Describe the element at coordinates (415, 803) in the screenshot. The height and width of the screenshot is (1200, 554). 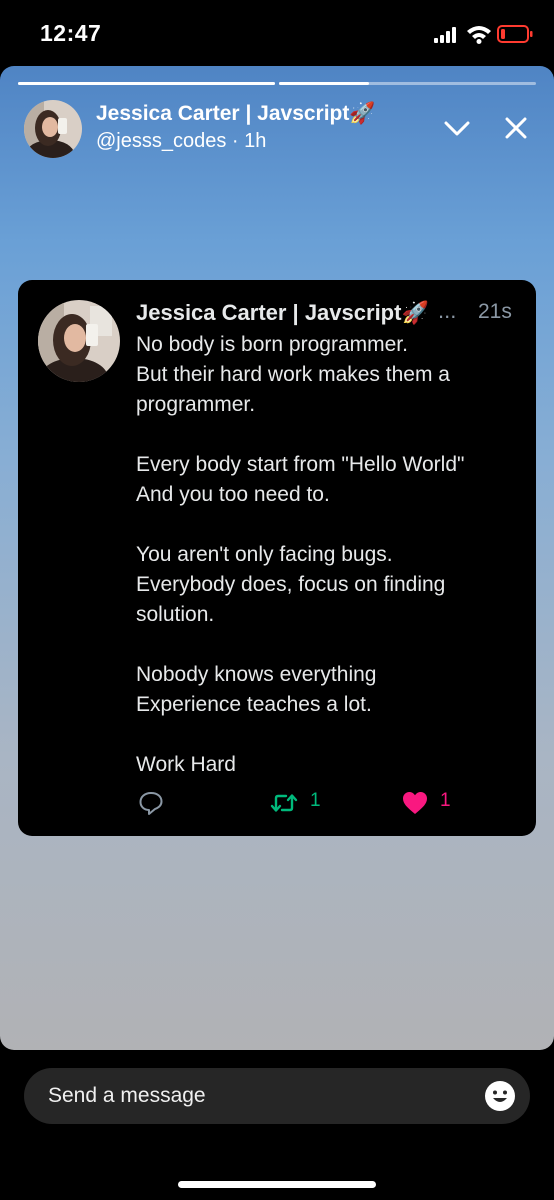
I see `heart-icon` at that location.